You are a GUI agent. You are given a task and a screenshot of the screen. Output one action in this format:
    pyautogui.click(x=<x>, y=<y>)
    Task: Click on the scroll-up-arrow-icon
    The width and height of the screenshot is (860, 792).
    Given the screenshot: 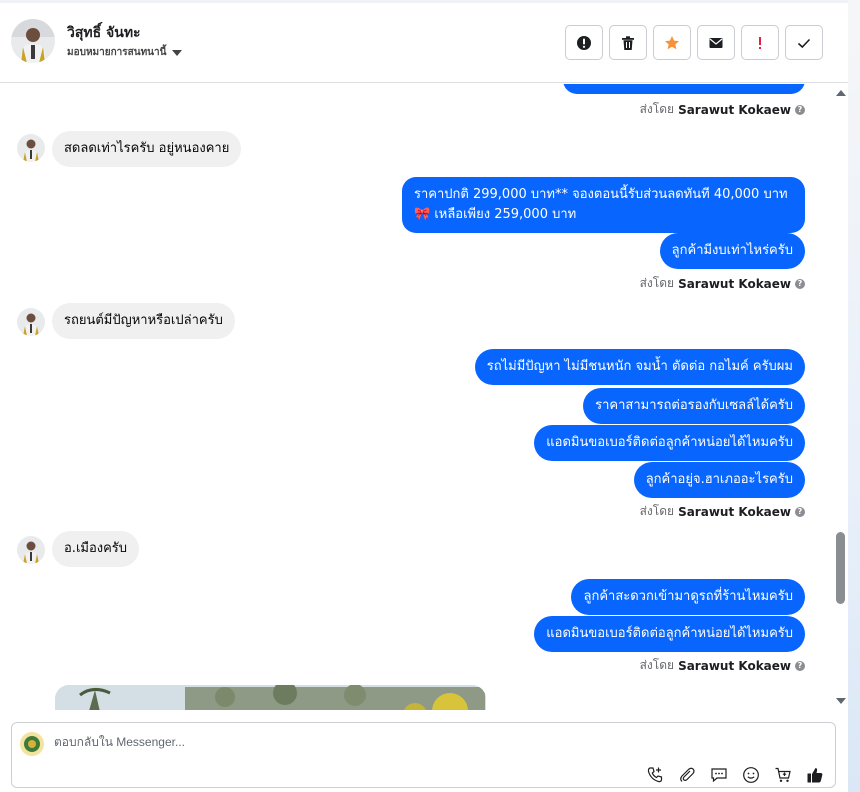 What is the action you would take?
    pyautogui.click(x=841, y=93)
    